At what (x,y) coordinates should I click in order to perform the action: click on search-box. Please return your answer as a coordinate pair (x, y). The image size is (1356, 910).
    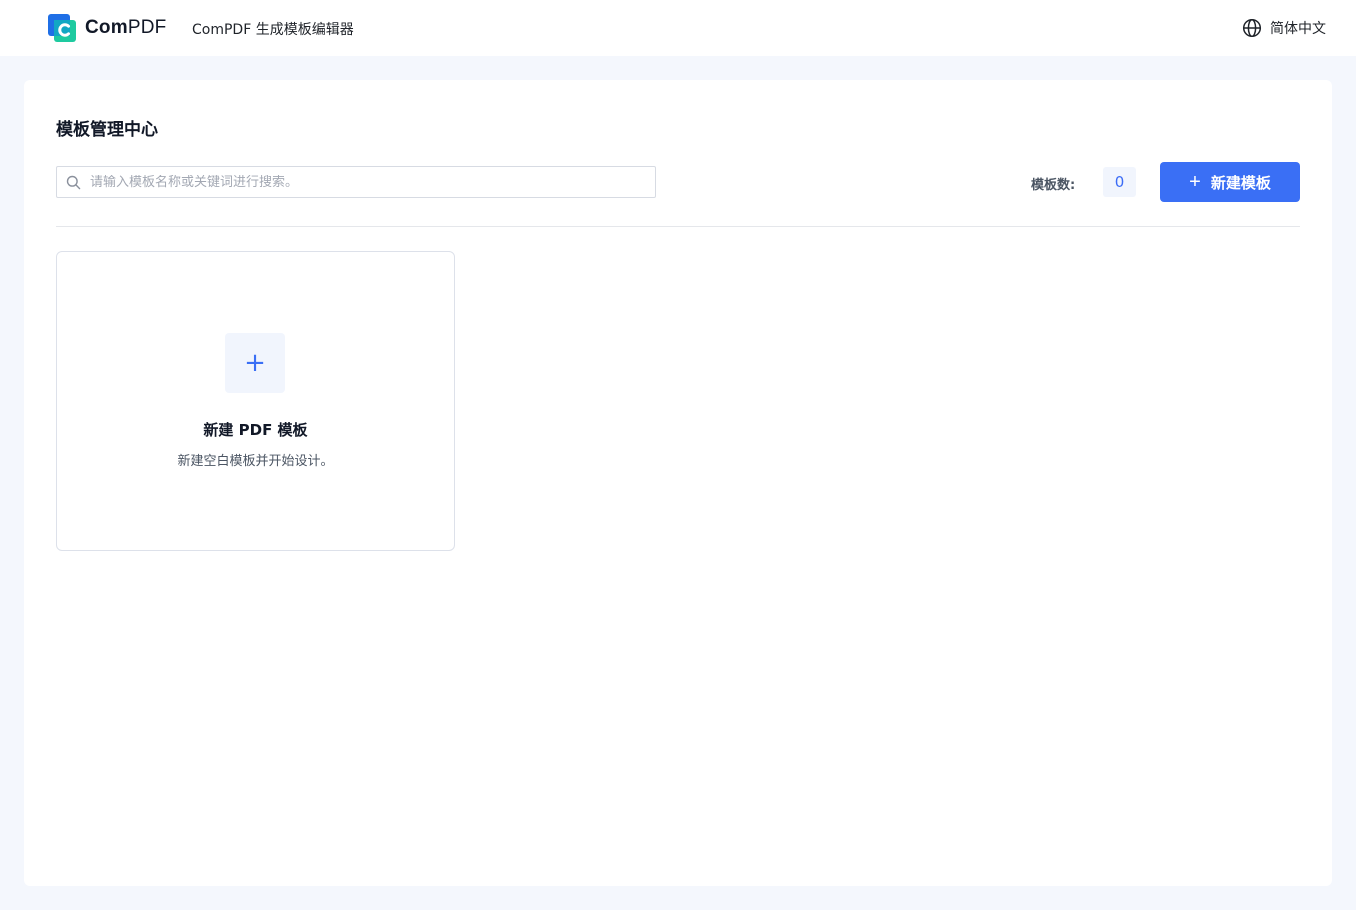
    Looking at the image, I should click on (356, 182).